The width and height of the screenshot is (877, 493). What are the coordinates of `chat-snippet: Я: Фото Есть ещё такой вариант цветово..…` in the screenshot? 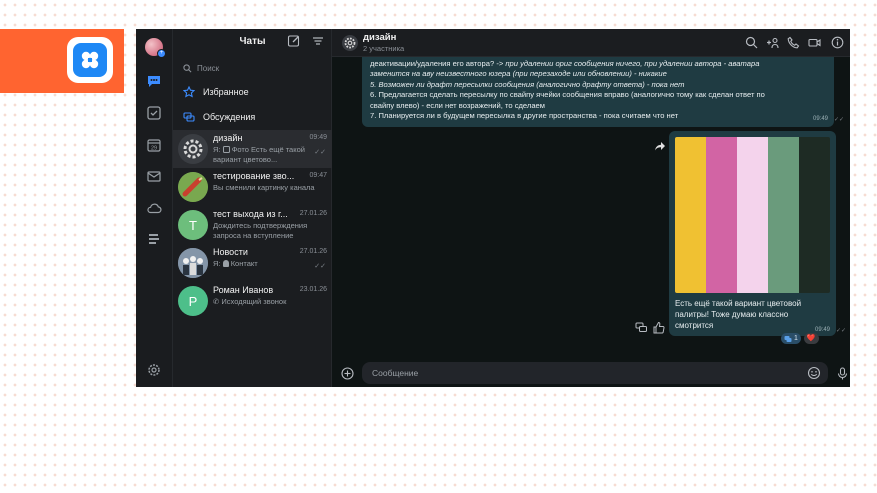 It's located at (259, 154).